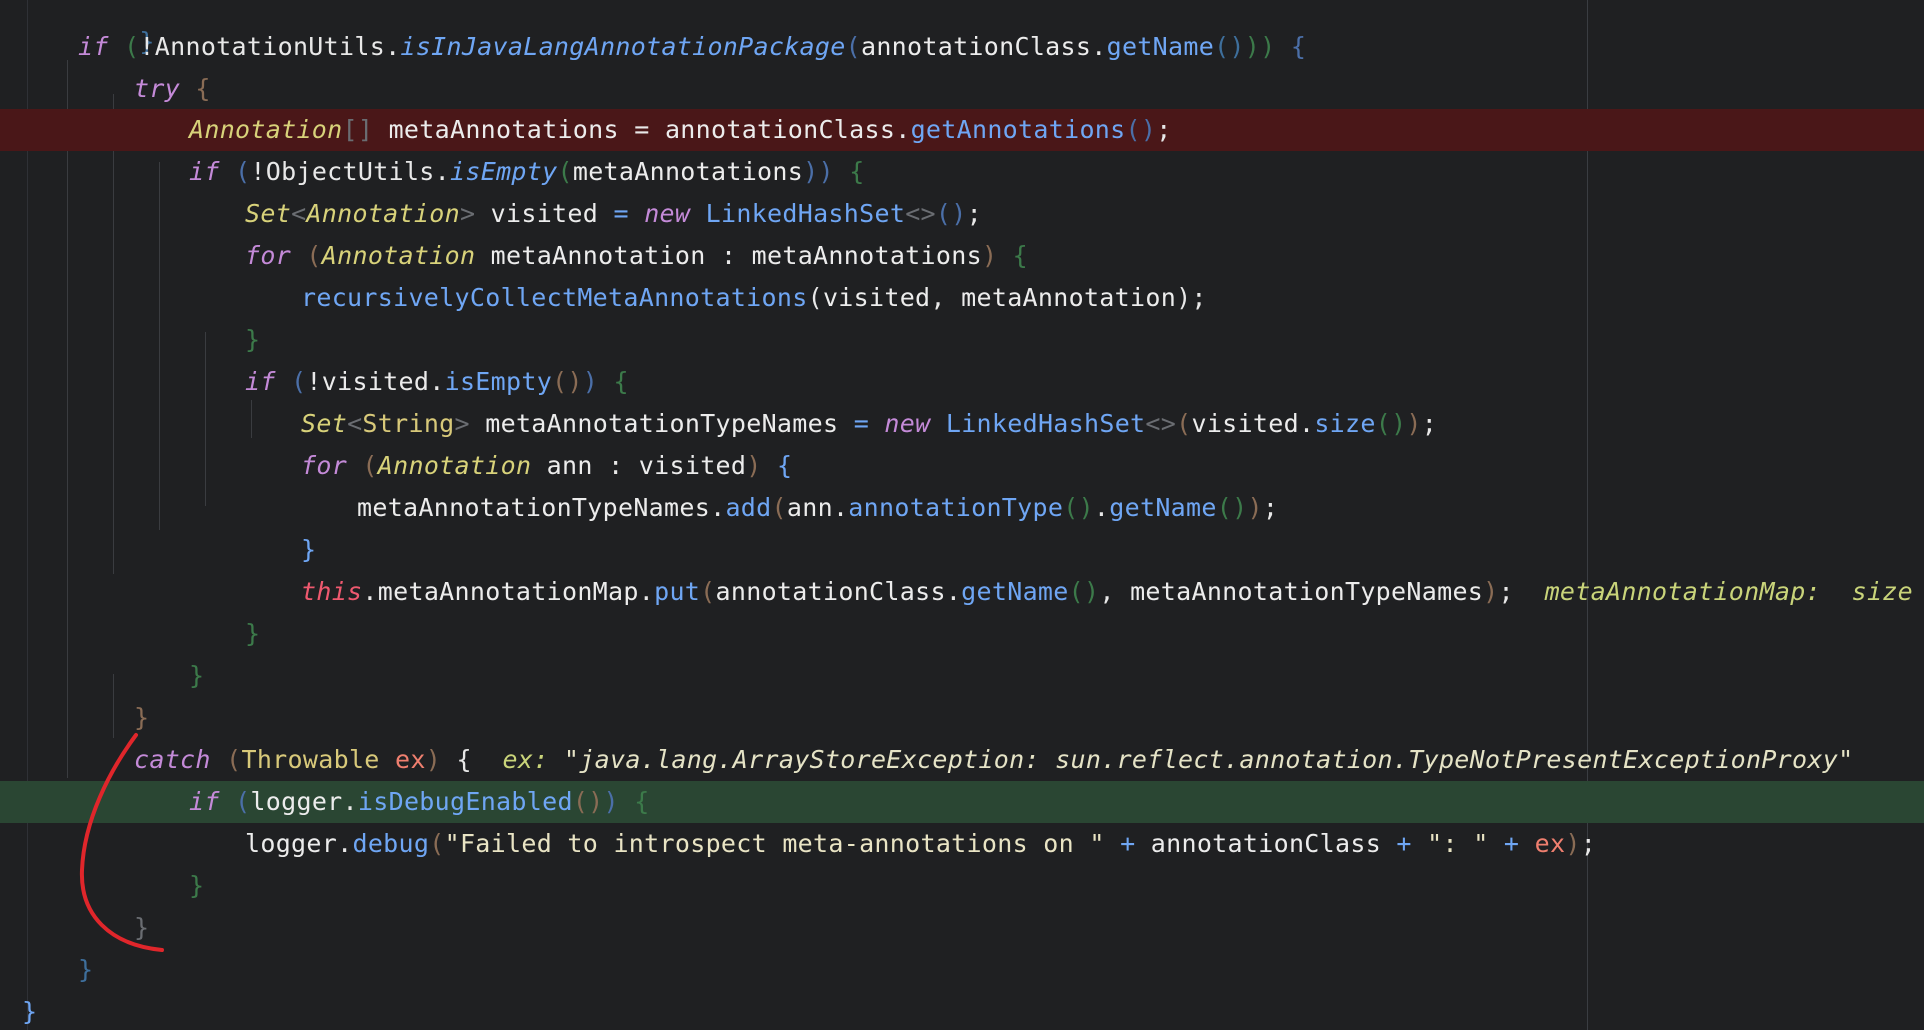  I want to click on generic-bracket: <, so click(355, 423).